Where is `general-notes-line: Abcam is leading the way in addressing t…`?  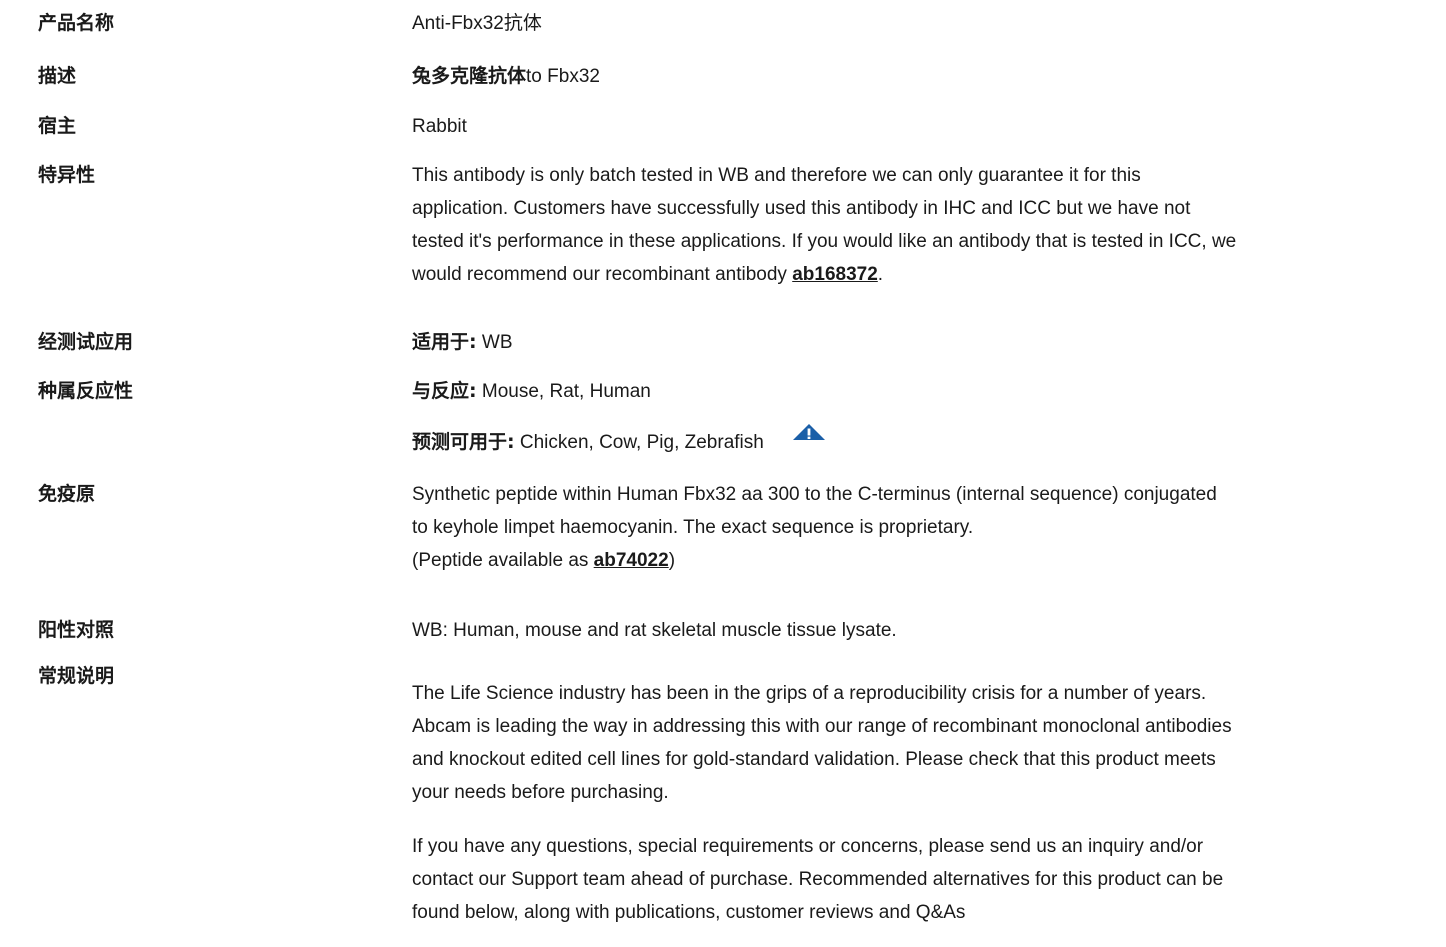 general-notes-line: Abcam is leading the way in addressing t… is located at coordinates (822, 726).